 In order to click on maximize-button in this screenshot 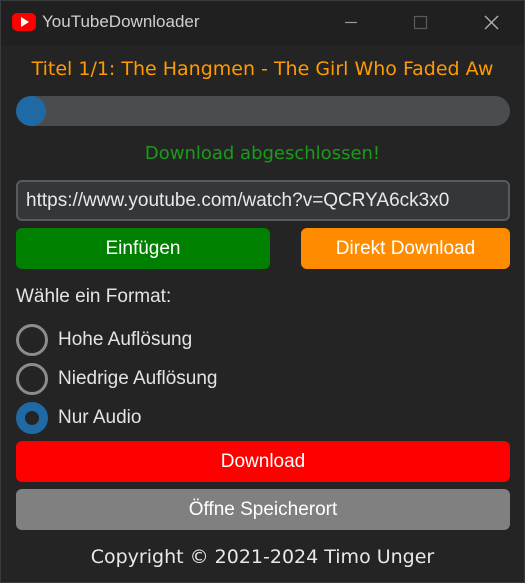, I will do `click(420, 23)`.